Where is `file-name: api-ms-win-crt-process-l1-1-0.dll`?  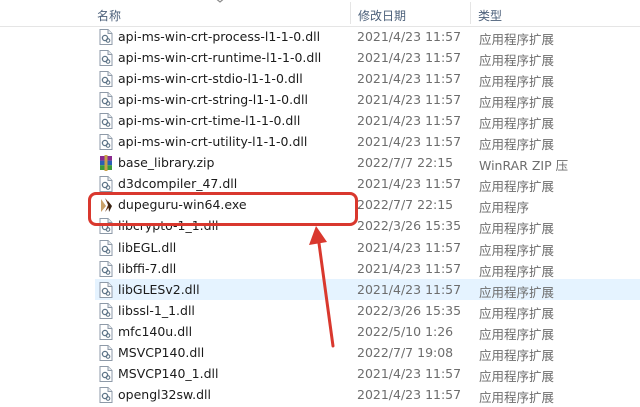 file-name: api-ms-win-crt-process-l1-1-0.dll is located at coordinates (219, 36).